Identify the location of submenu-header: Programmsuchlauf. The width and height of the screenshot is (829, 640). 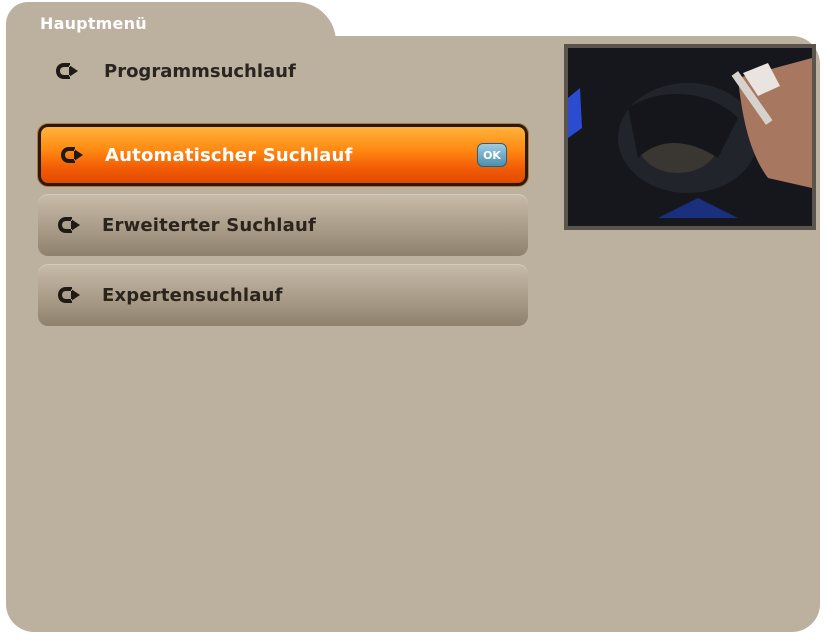
(176, 71).